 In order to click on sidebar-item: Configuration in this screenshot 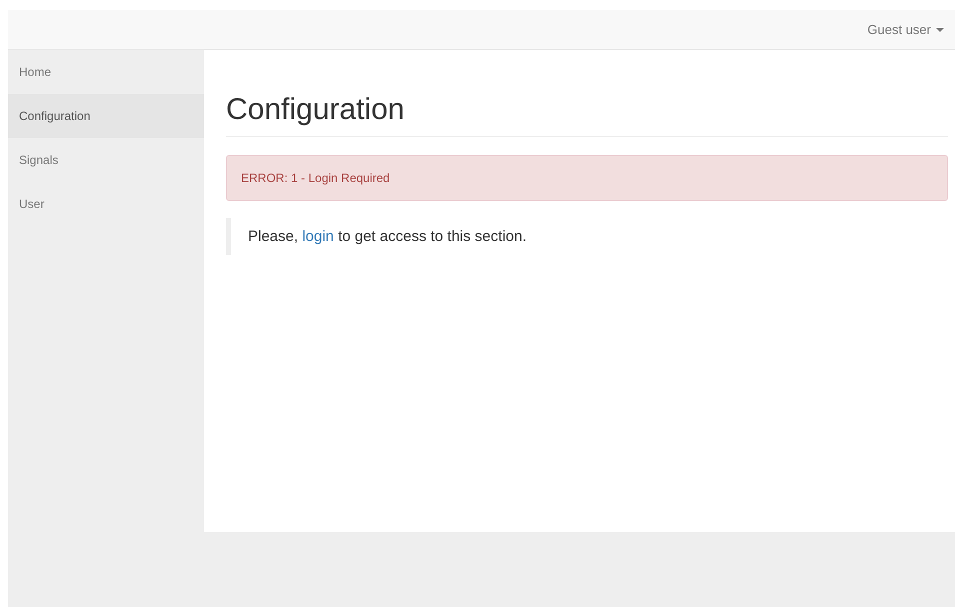, I will do `click(106, 116)`.